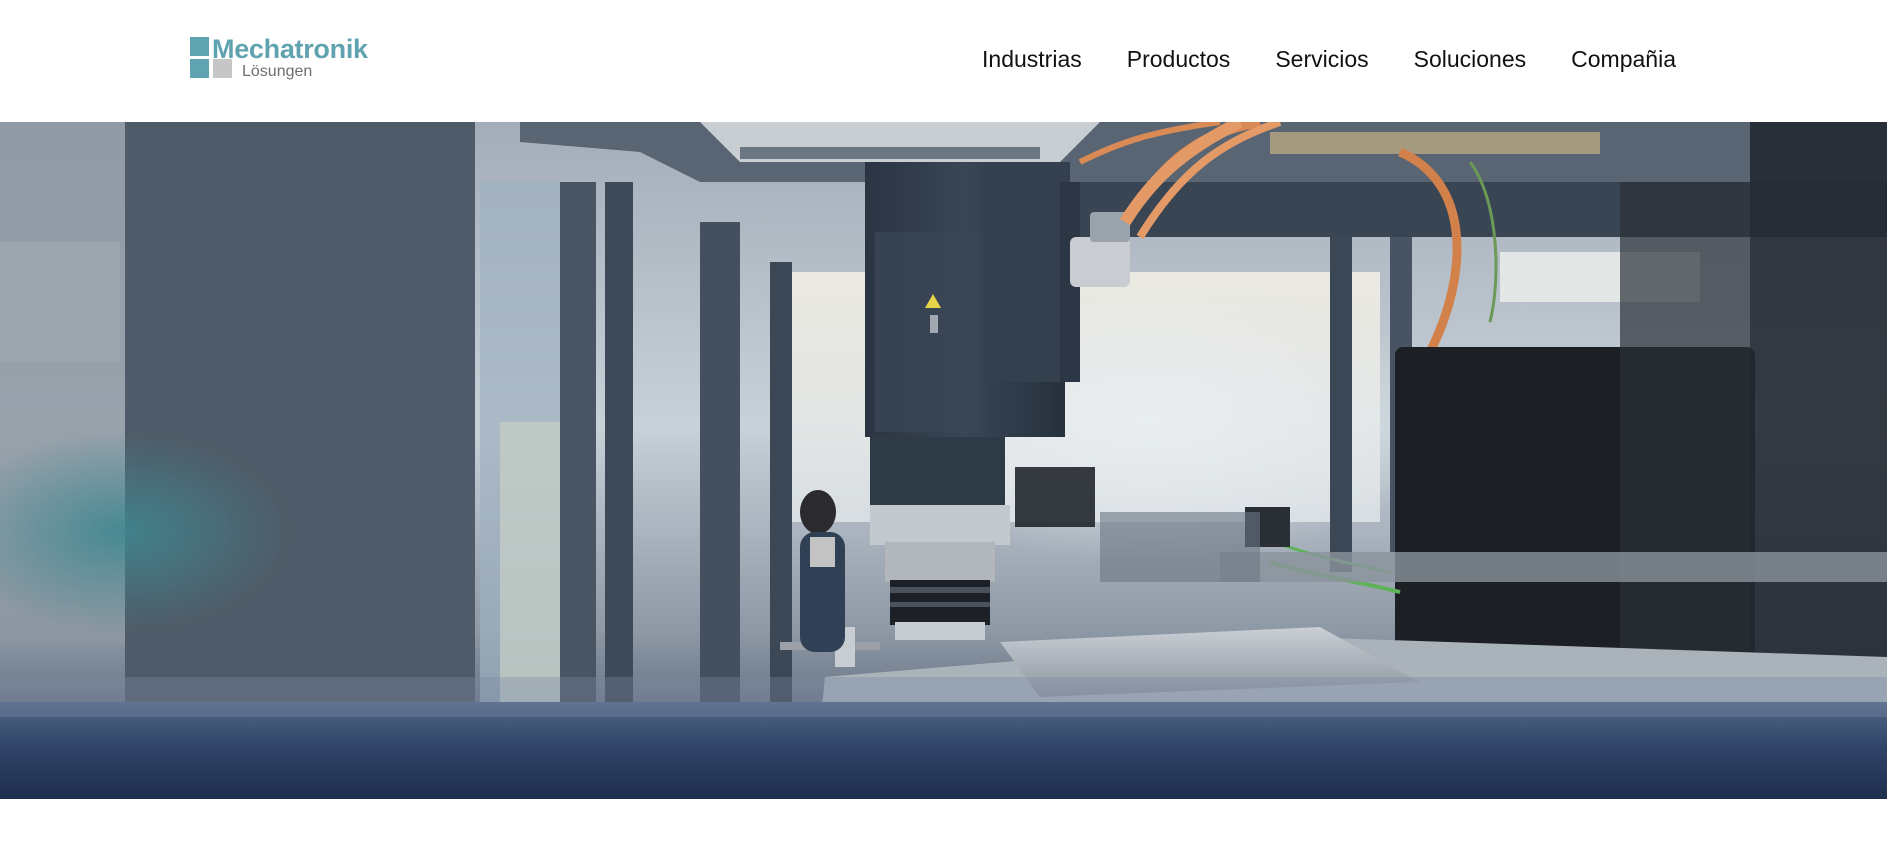 Image resolution: width=1887 pixels, height=861 pixels. I want to click on nav-item-soluciones: Soluciones, so click(1470, 59).